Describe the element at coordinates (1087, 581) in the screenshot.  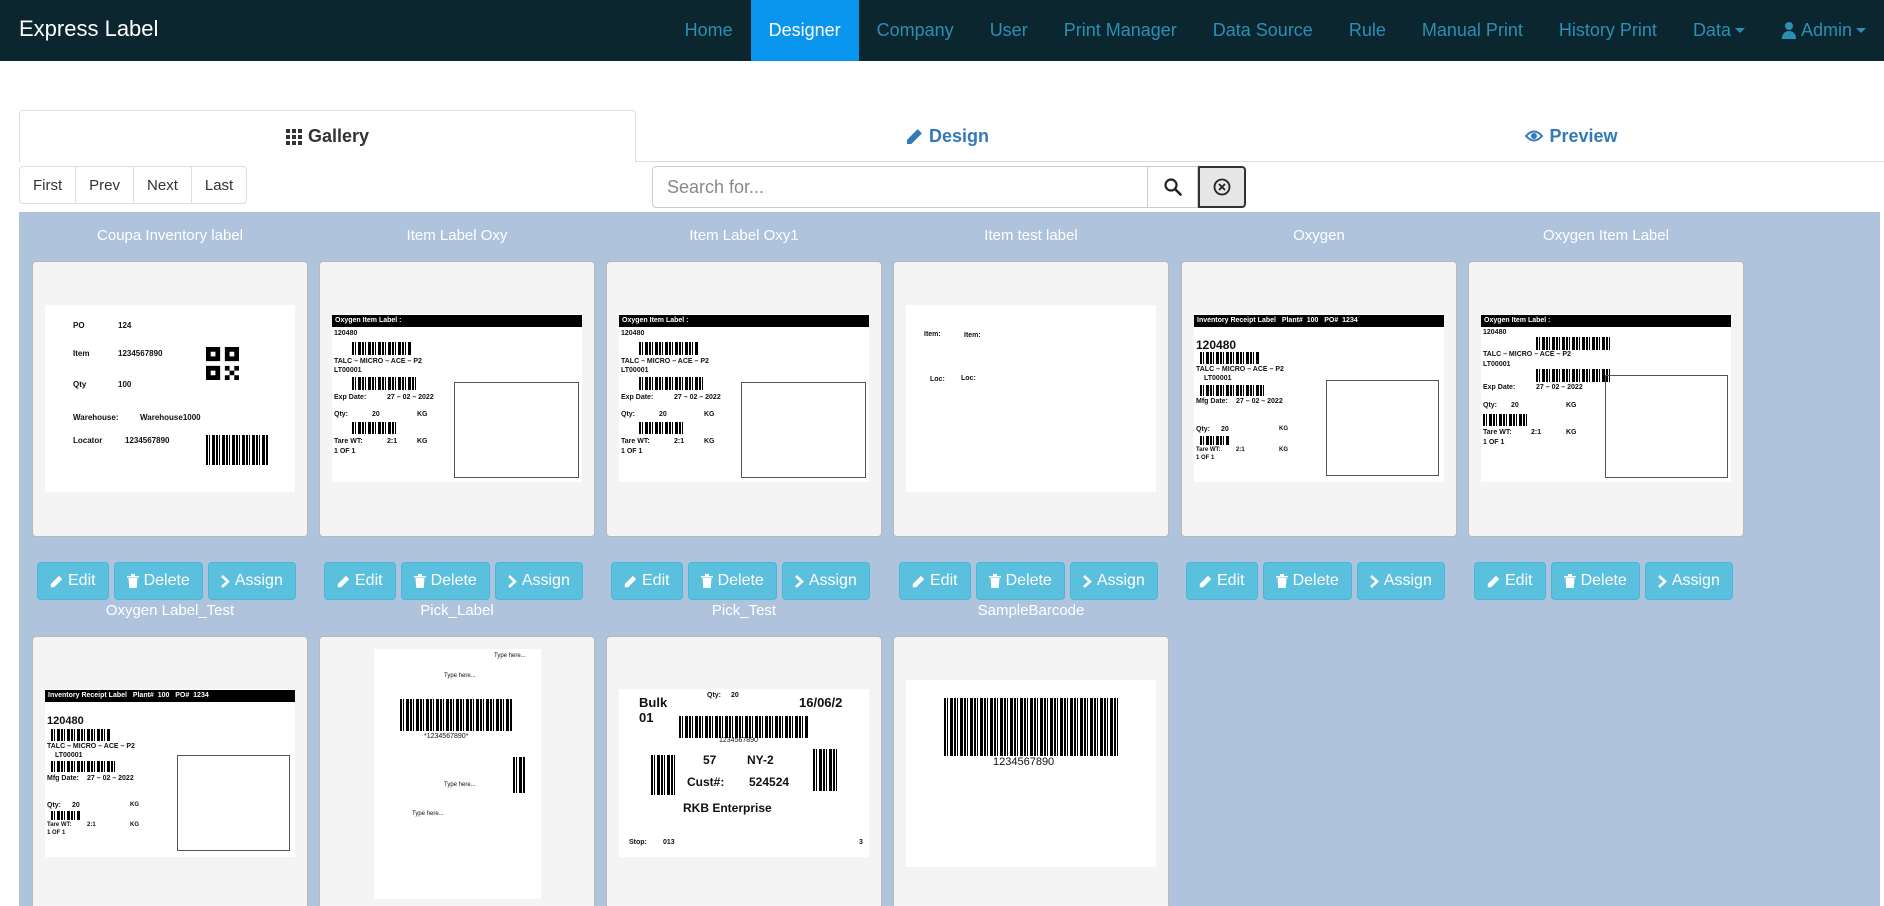
I see `chevron-right-icon` at that location.